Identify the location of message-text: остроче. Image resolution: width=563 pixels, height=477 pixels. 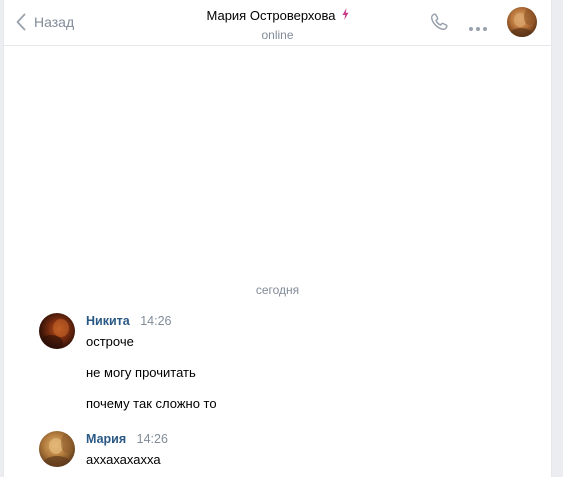
(110, 341).